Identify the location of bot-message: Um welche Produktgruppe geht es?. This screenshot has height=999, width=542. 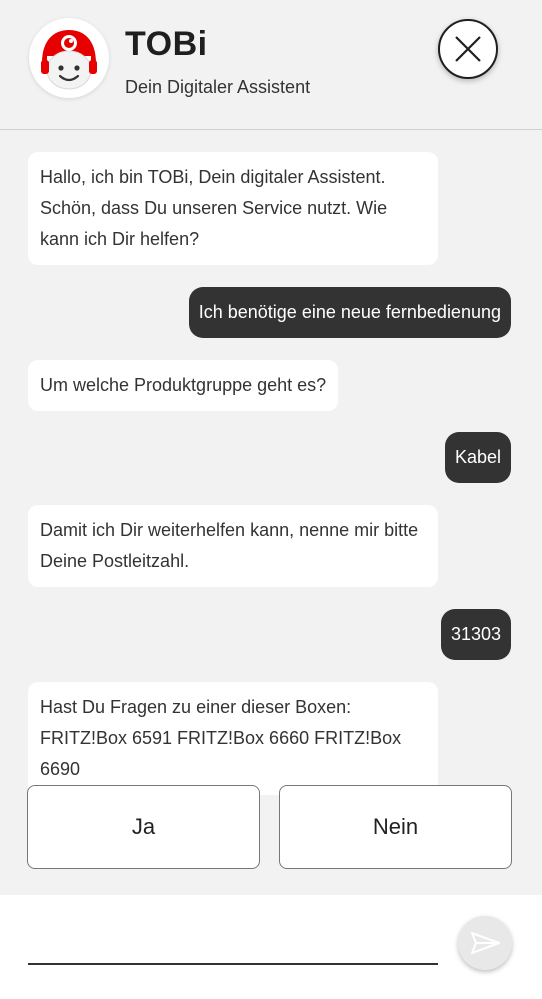
(183, 385).